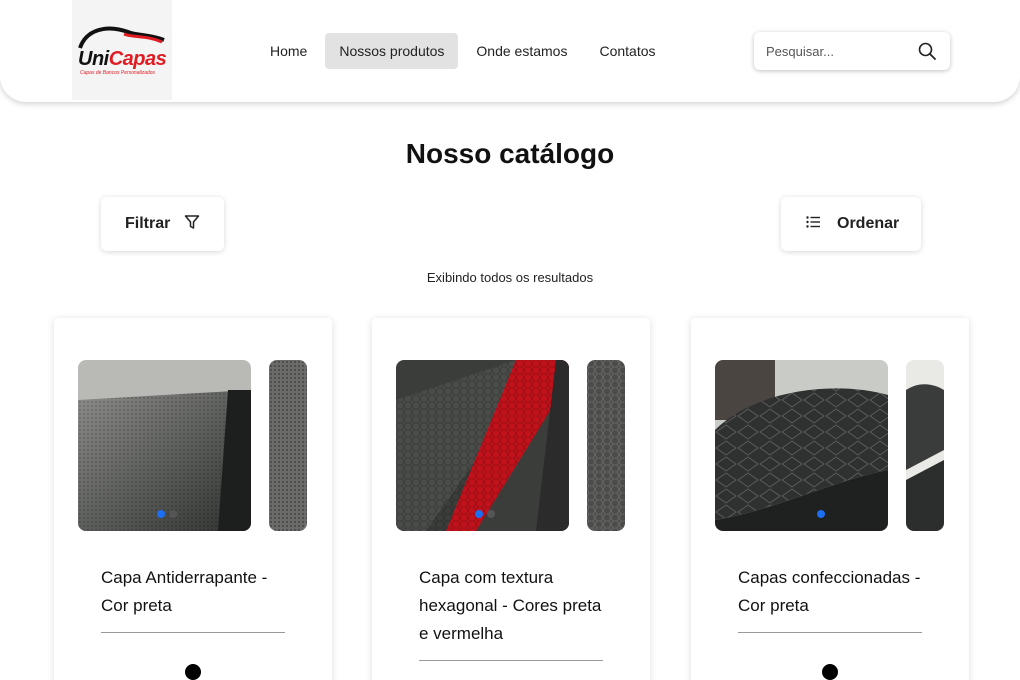  What do you see at coordinates (868, 223) in the screenshot?
I see `order-label: Ordenar` at bounding box center [868, 223].